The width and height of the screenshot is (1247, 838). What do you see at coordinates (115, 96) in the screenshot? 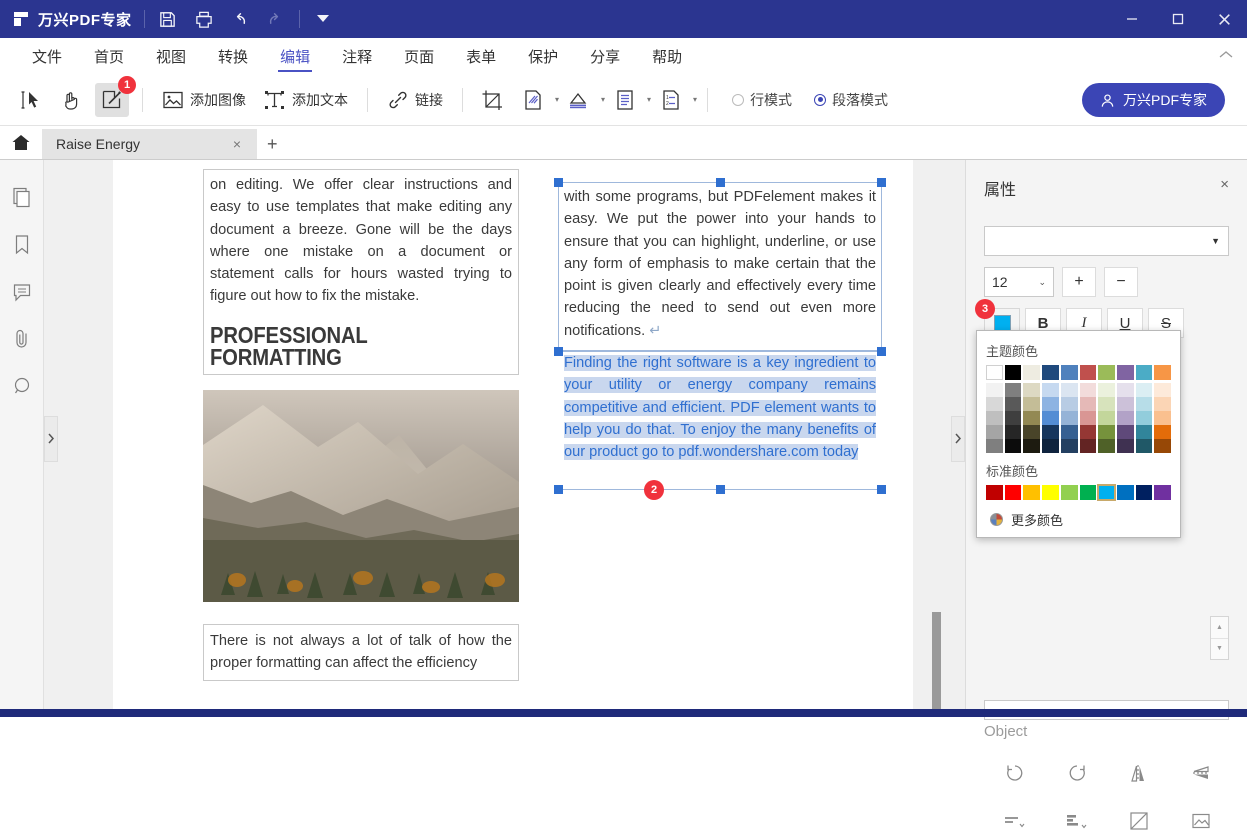
I see `edit-tool: 1` at bounding box center [115, 96].